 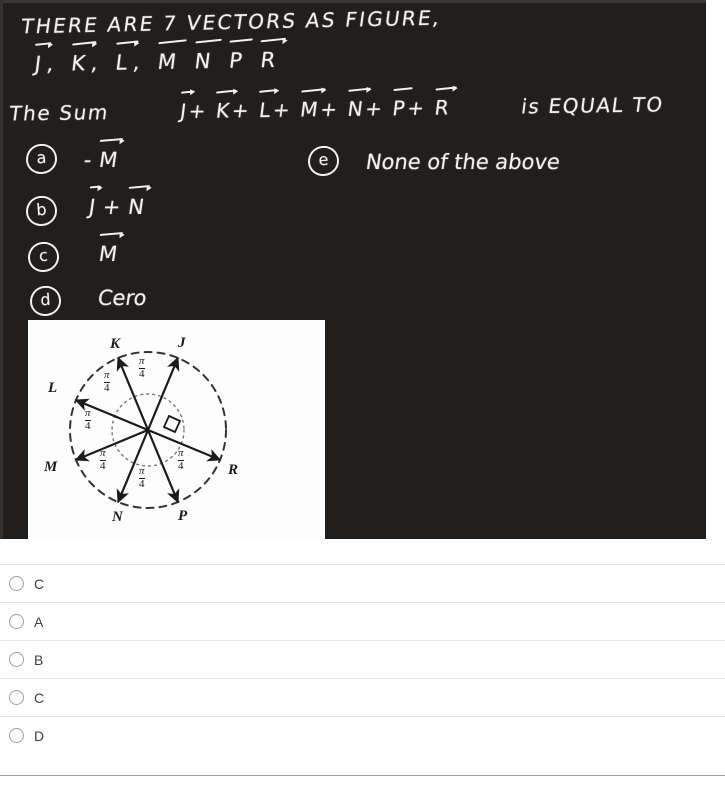 What do you see at coordinates (43, 257) in the screenshot?
I see `handwritten-option-marker-c: c` at bounding box center [43, 257].